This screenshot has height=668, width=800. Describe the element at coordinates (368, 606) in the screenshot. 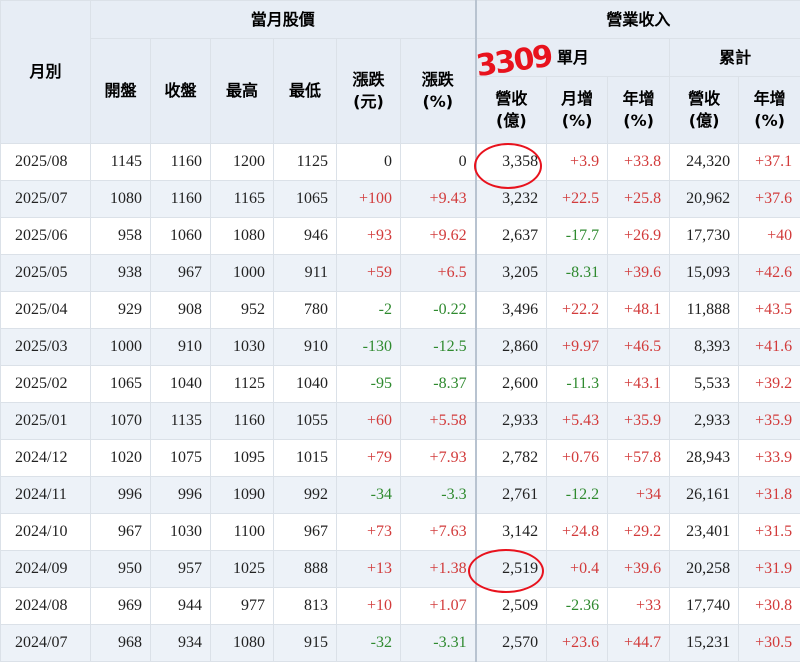

I see `cell-chg: +10` at that location.